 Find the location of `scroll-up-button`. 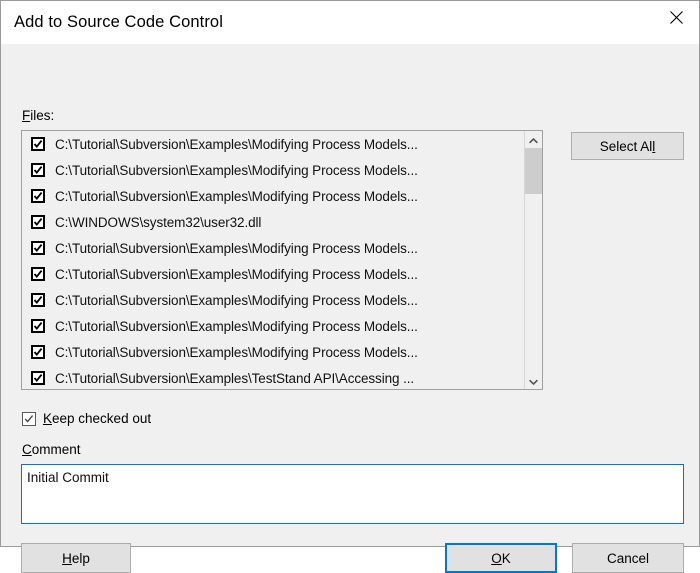

scroll-up-button is located at coordinates (533, 139).